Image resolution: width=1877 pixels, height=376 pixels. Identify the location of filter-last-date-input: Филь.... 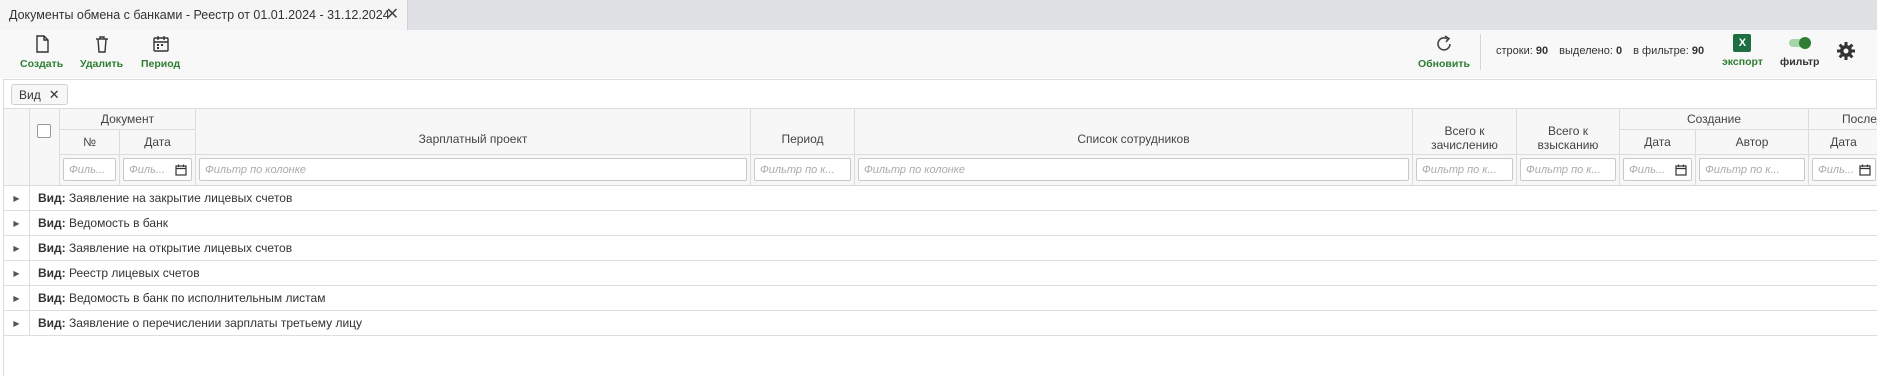
(1844, 169).